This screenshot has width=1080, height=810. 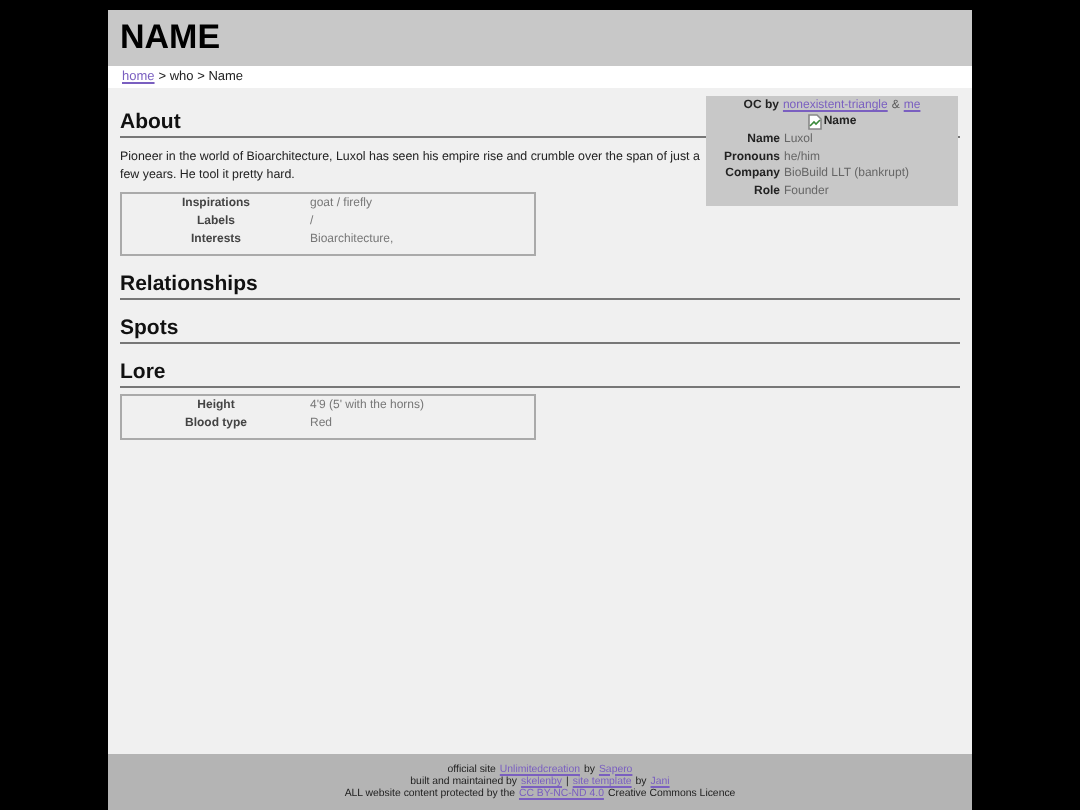 What do you see at coordinates (540, 330) in the screenshot?
I see `section-heading: Spots` at bounding box center [540, 330].